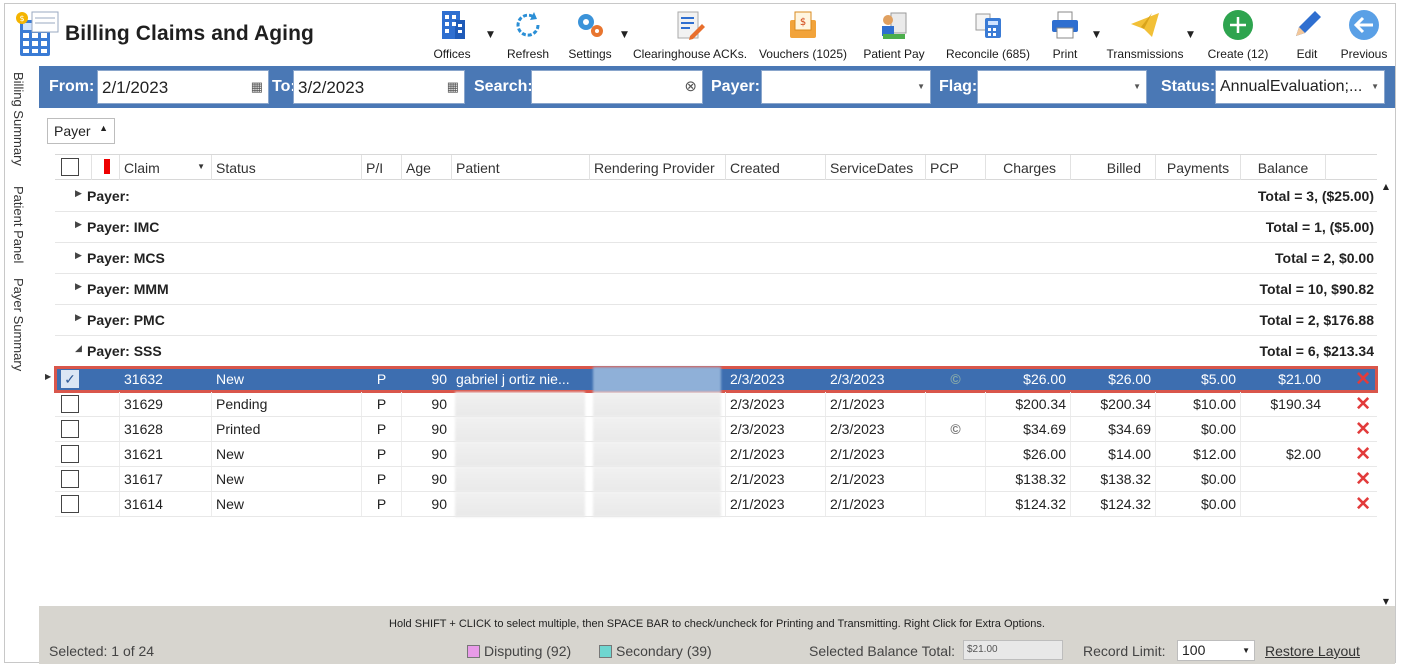 The height and width of the screenshot is (666, 1402). What do you see at coordinates (1112, 429) in the screenshot?
I see `cell-billed: $34.69` at bounding box center [1112, 429].